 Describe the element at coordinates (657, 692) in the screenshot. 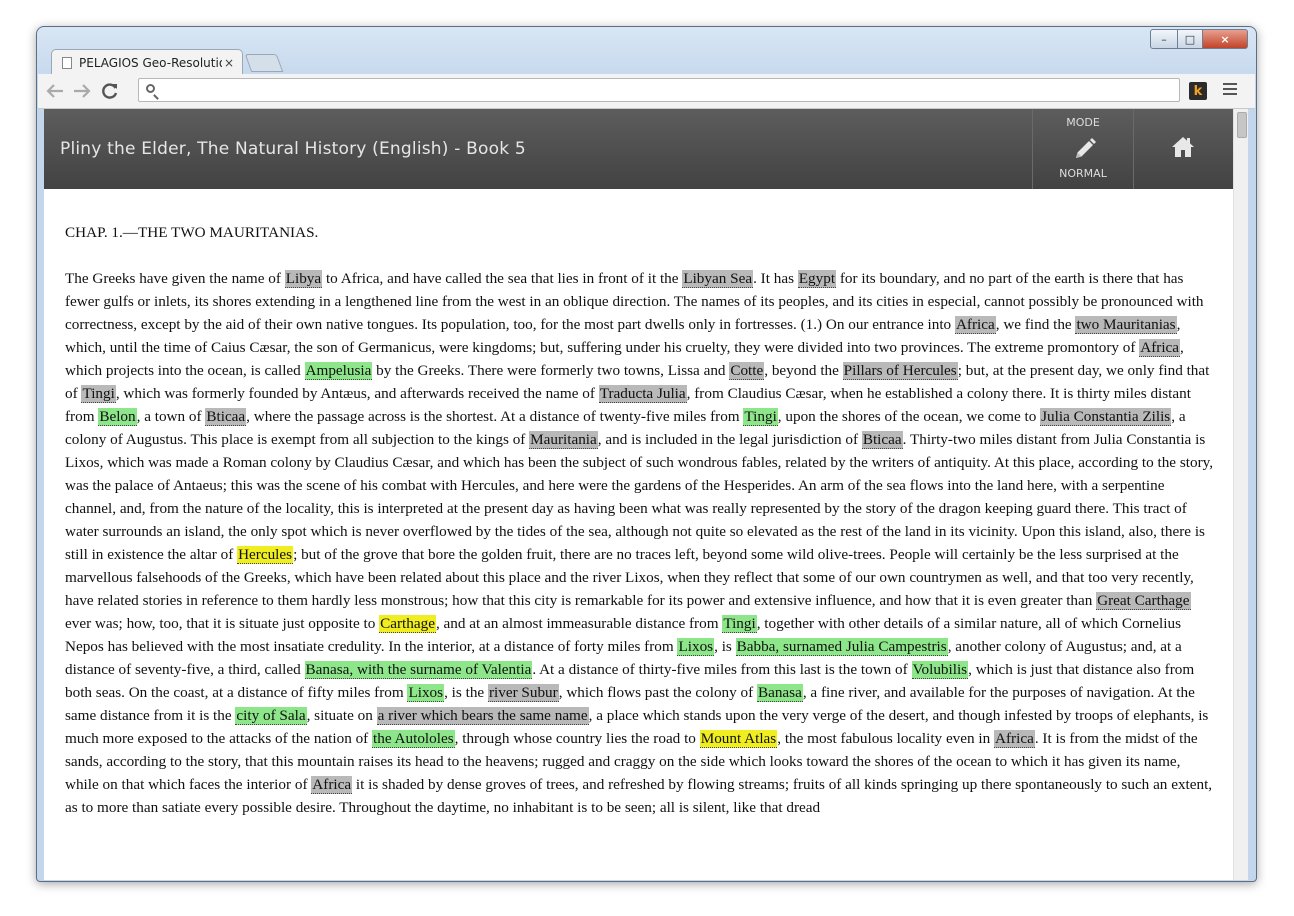

I see `text-run: , which flows past the colony of` at that location.